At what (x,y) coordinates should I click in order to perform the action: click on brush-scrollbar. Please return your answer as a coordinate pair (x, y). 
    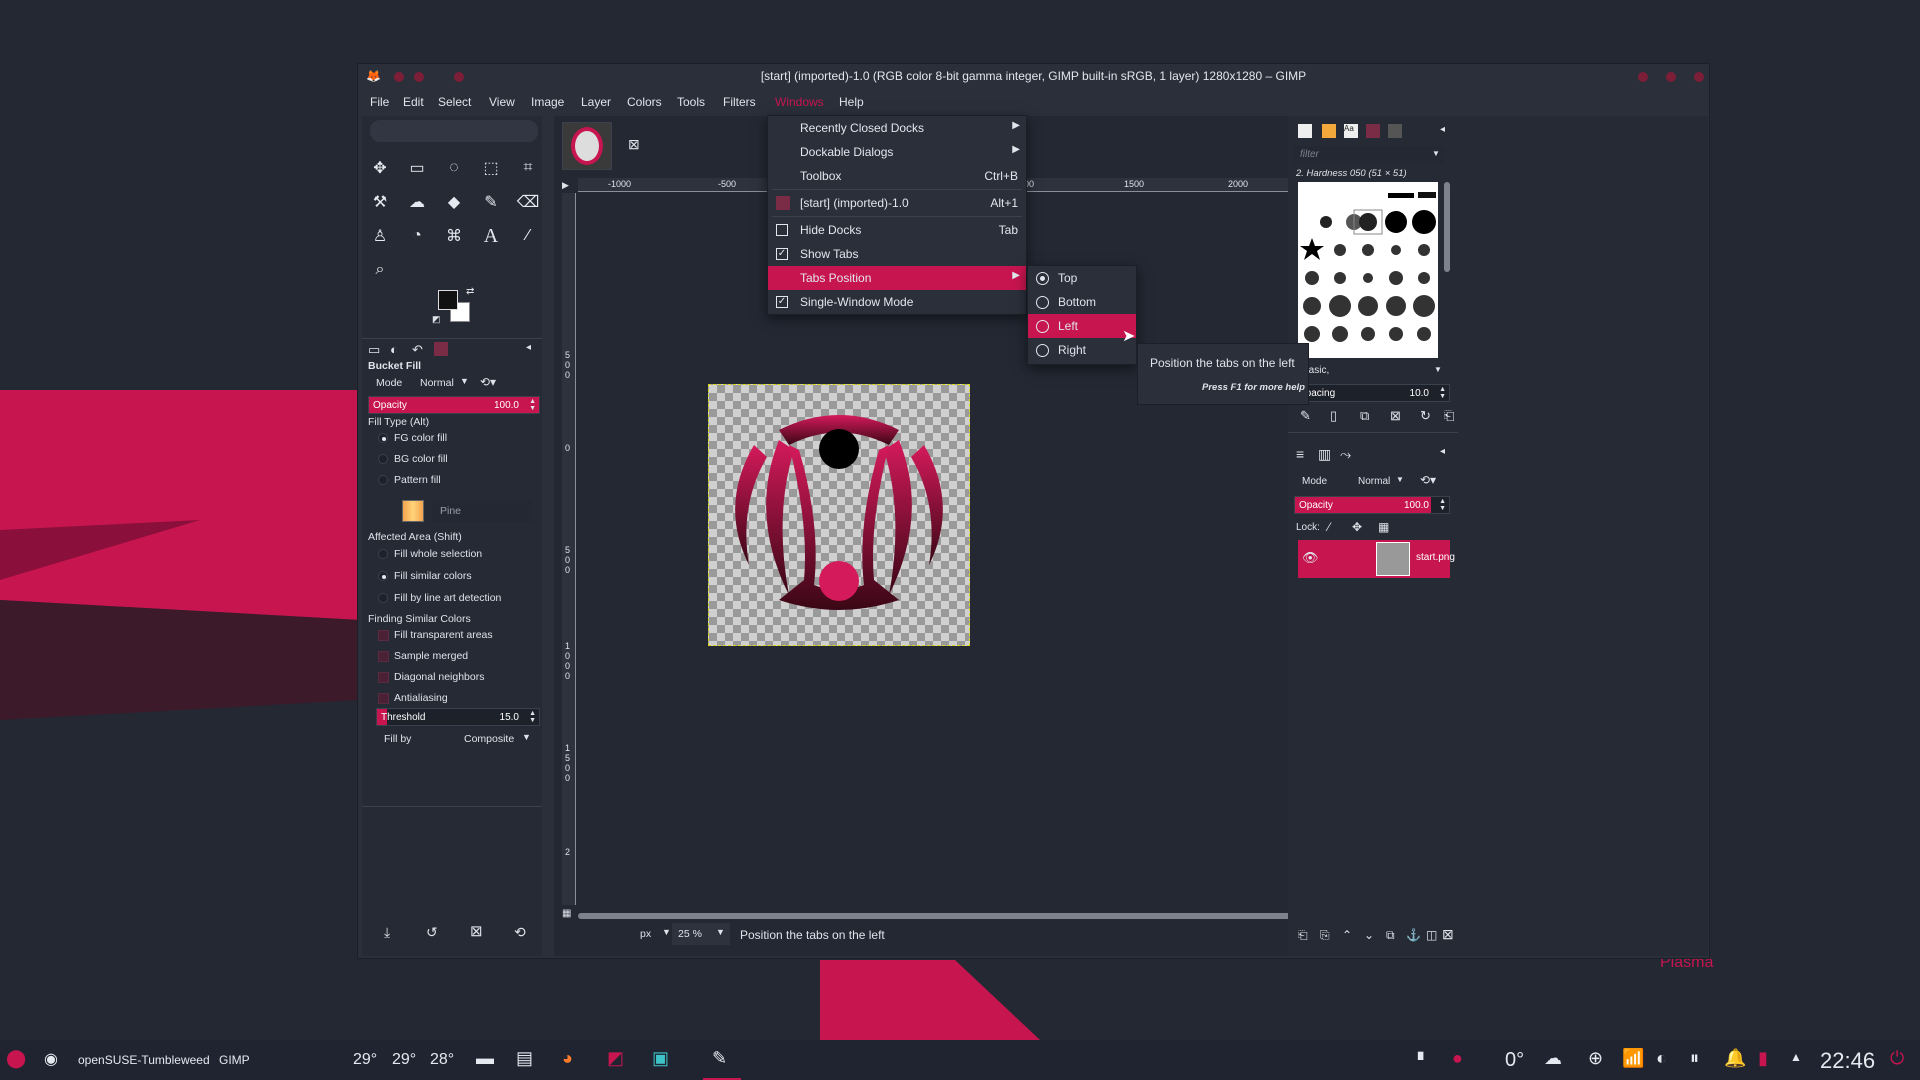
    Looking at the image, I should click on (1447, 227).